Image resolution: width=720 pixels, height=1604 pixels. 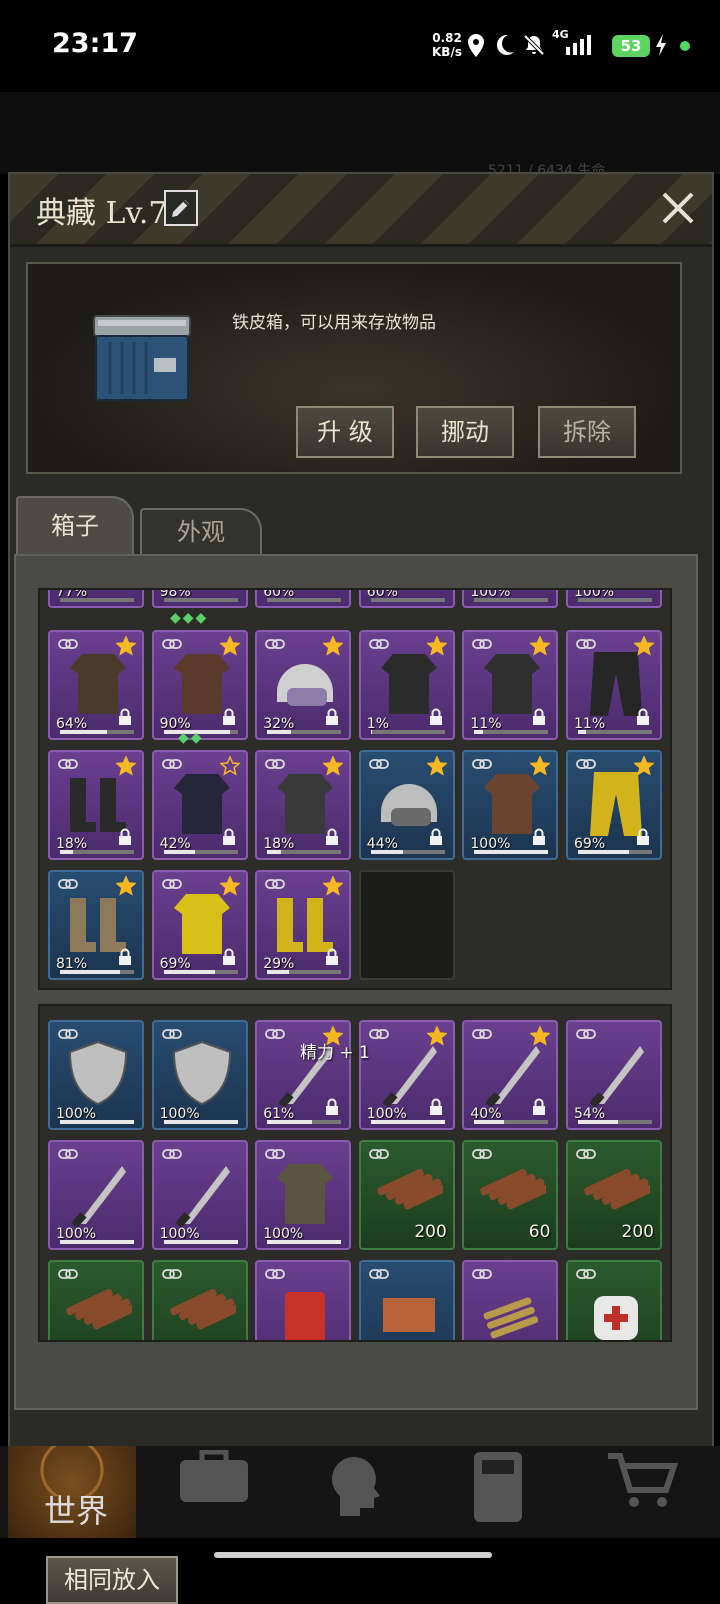 What do you see at coordinates (199, 598) in the screenshot?
I see `equipment-slot-partial: 98%` at bounding box center [199, 598].